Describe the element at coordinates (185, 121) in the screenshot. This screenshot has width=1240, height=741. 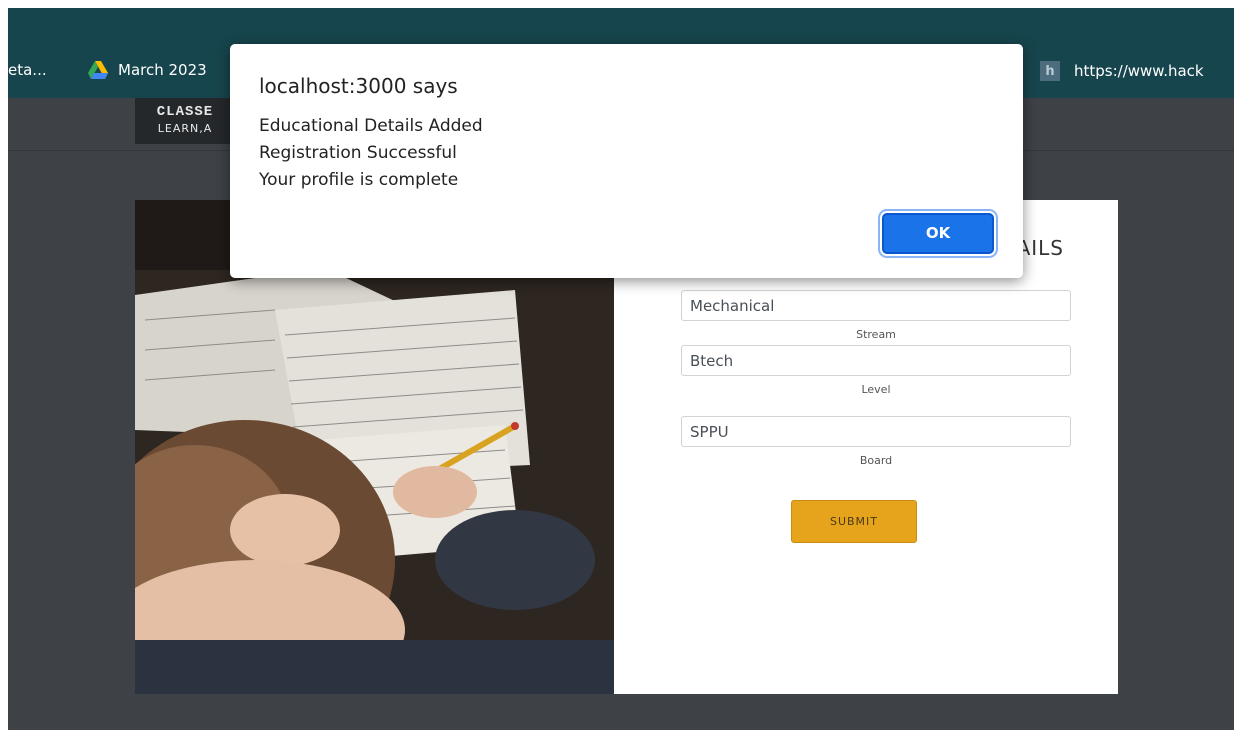
I see `site-logo: CLASSE LEARN,A` at that location.